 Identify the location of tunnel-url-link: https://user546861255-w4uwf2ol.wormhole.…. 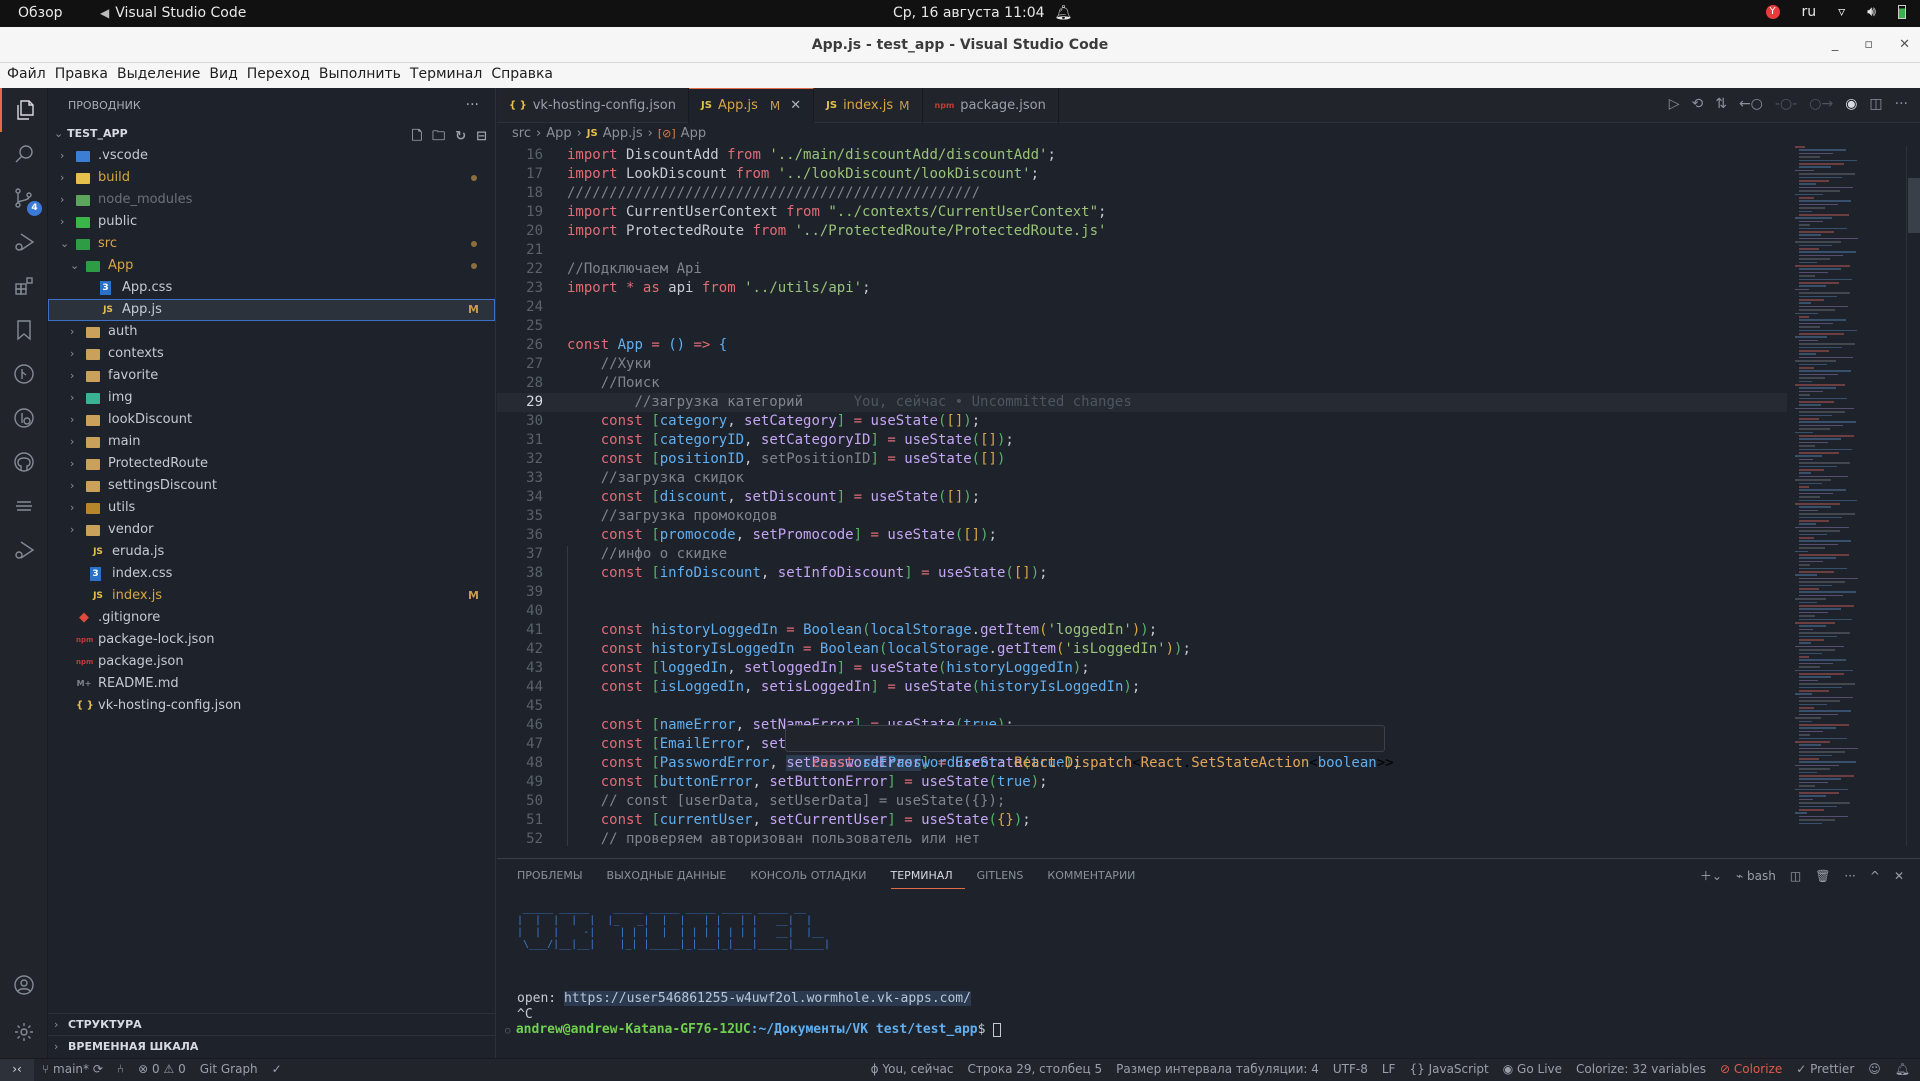
(767, 998).